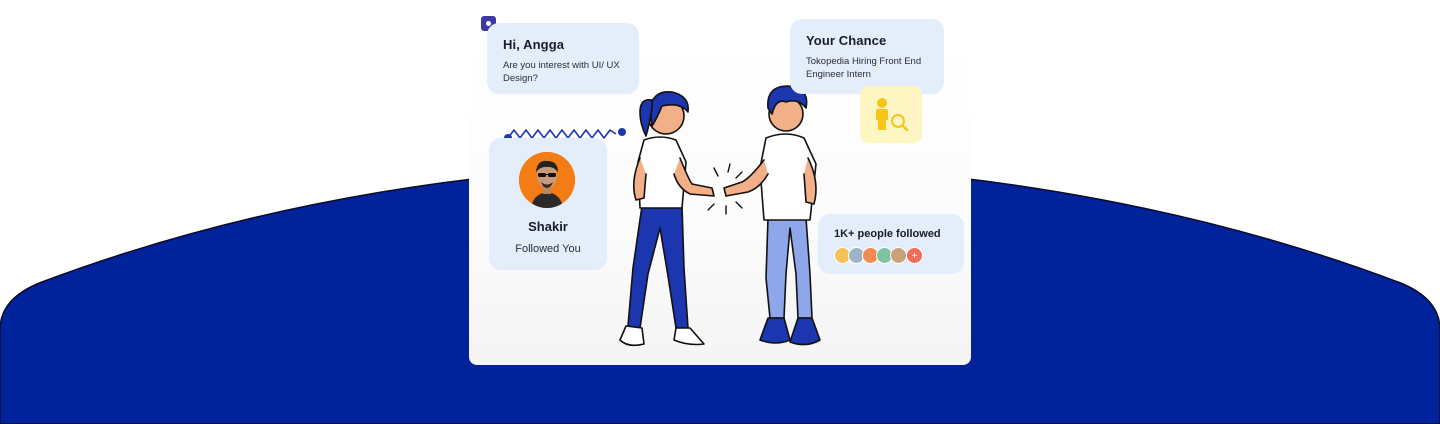 This screenshot has width=1440, height=424. I want to click on follower-avatar, so click(547, 180).